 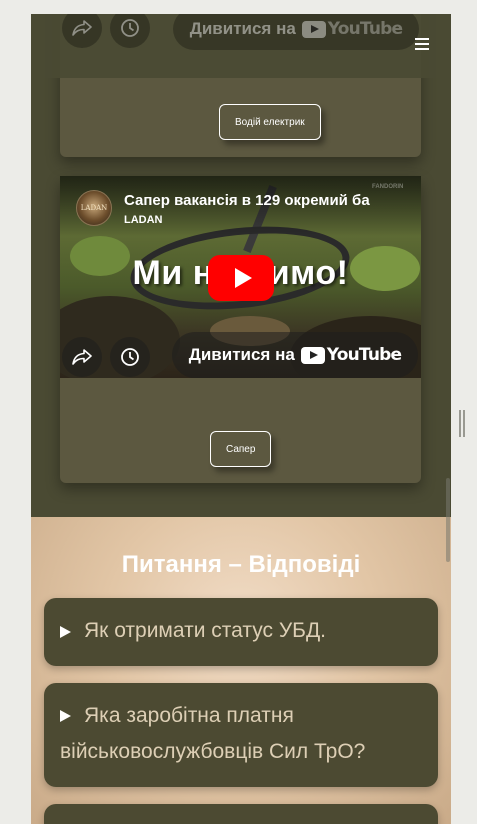 What do you see at coordinates (241, 814) in the screenshot?
I see `faq-item` at bounding box center [241, 814].